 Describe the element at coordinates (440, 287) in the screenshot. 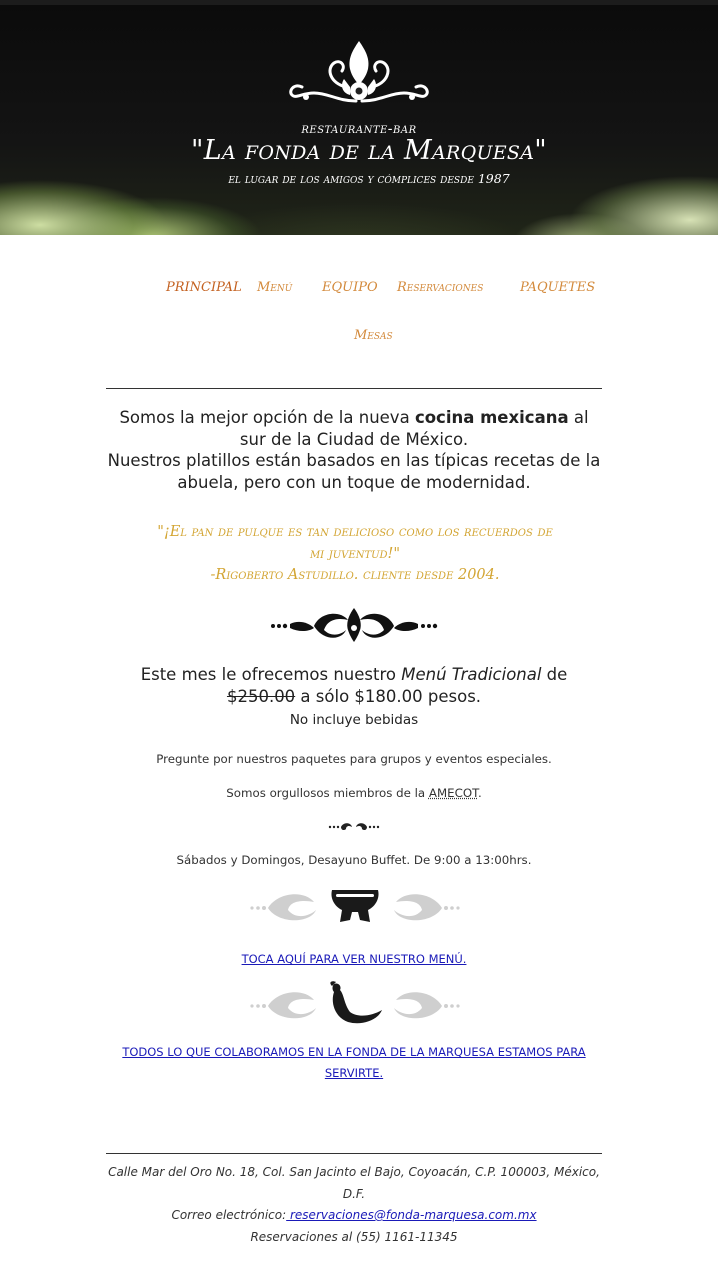

I see `nav-item-reservaciones: Reservaciones` at that location.